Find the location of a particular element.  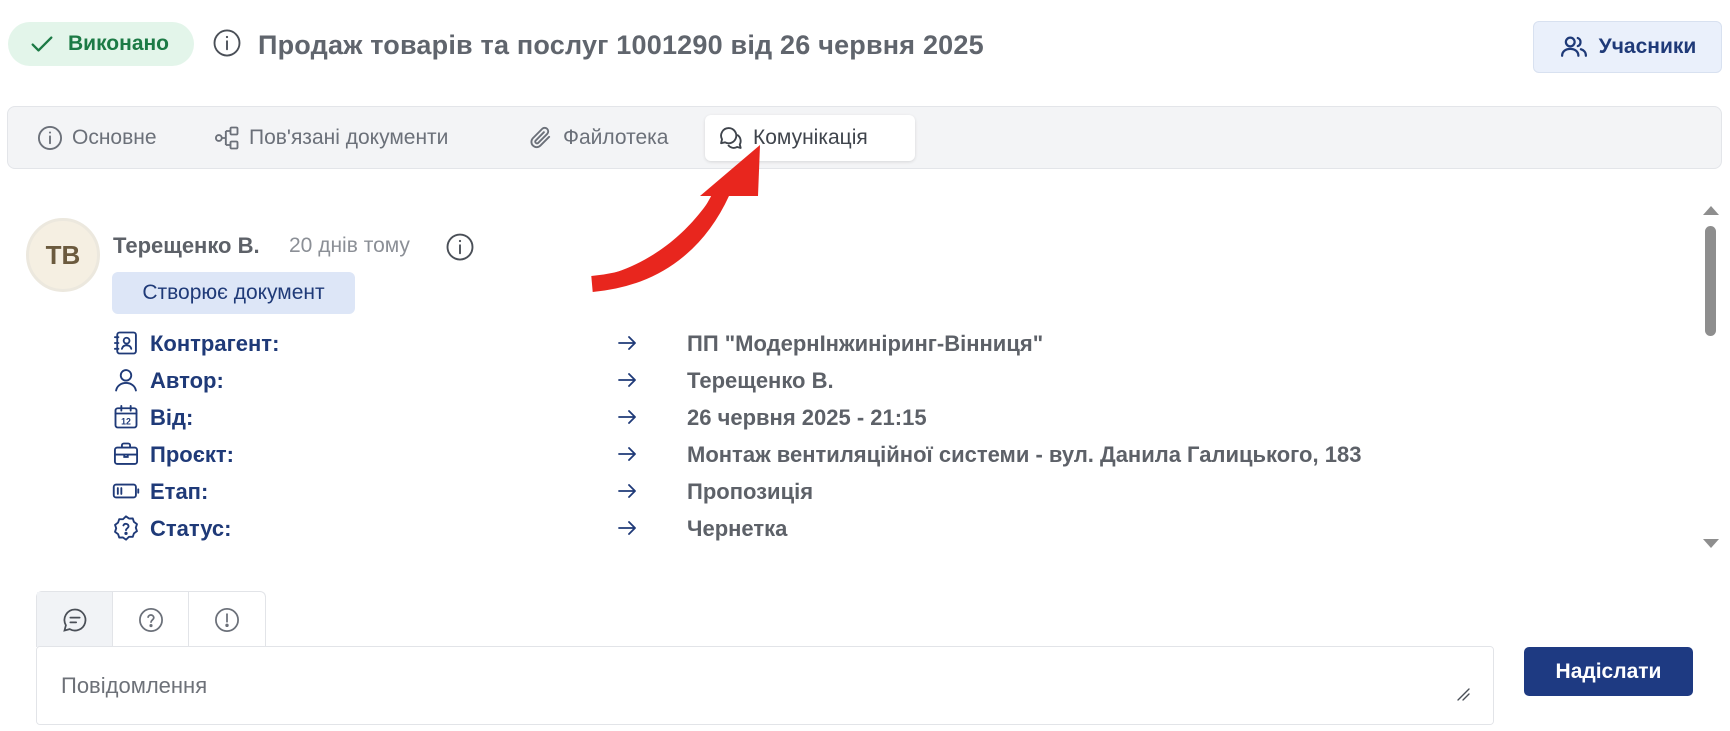

detail-label: Проєкт: is located at coordinates (192, 454).